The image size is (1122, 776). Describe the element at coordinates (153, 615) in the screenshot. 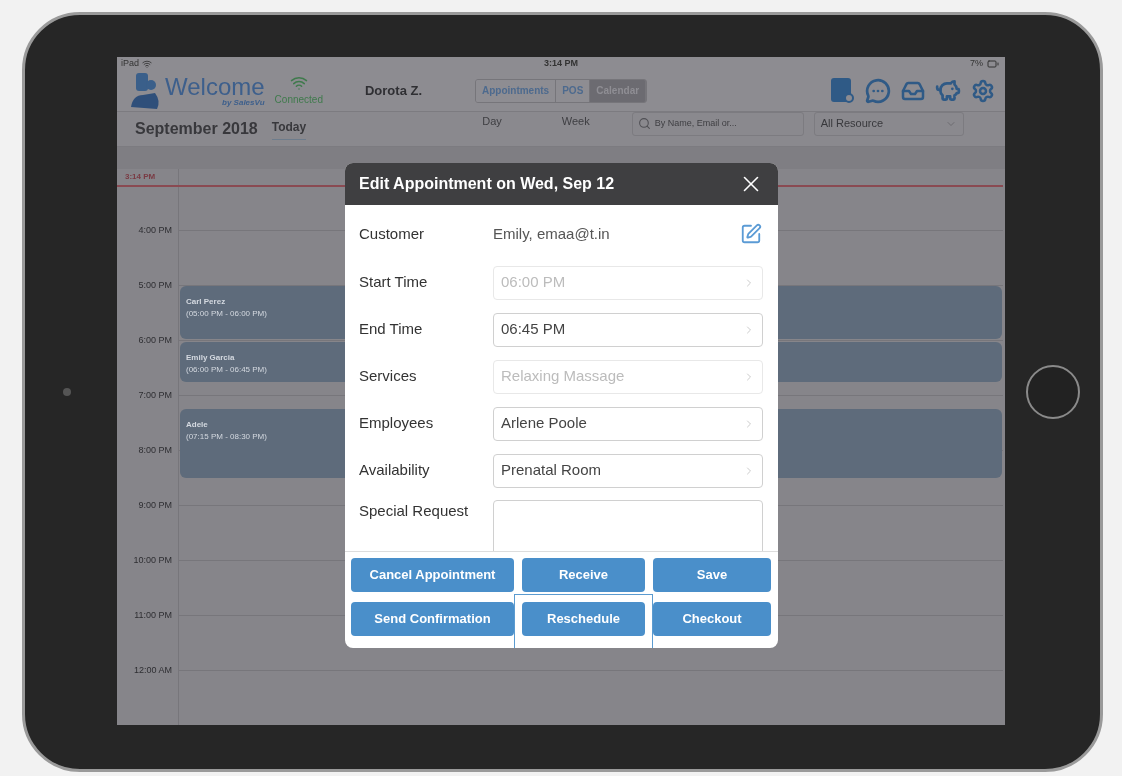

I see `hour-label: 11:00 PM` at that location.